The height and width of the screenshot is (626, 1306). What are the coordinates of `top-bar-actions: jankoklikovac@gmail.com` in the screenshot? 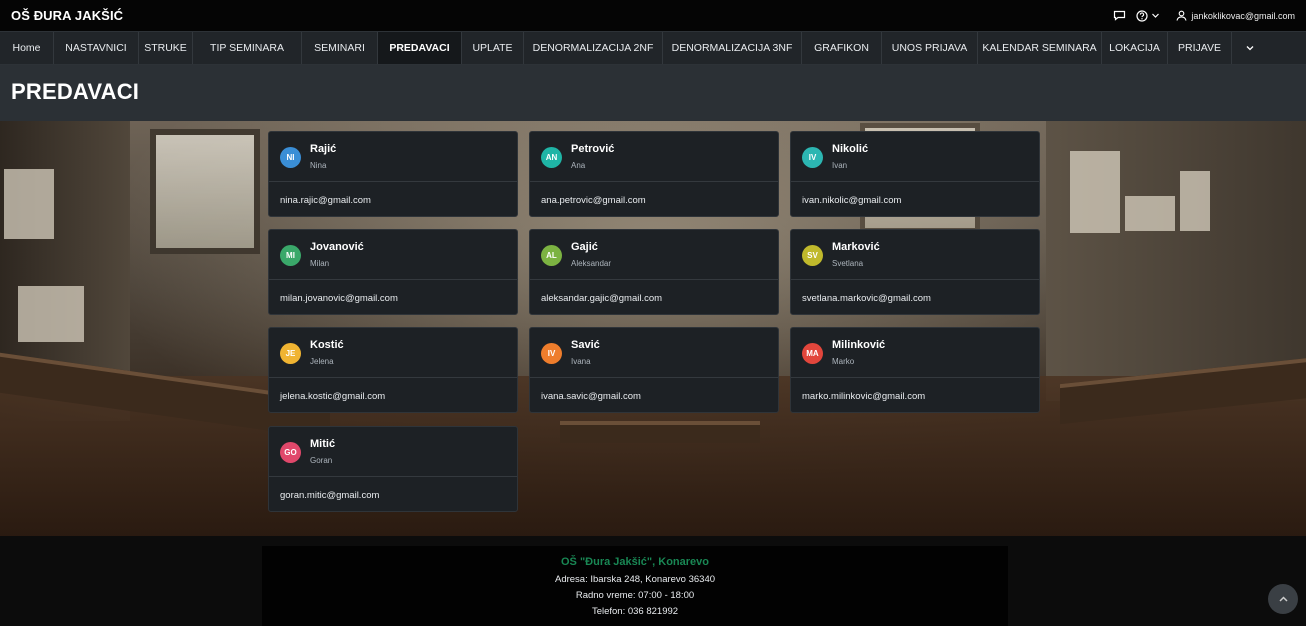 It's located at (1204, 15).